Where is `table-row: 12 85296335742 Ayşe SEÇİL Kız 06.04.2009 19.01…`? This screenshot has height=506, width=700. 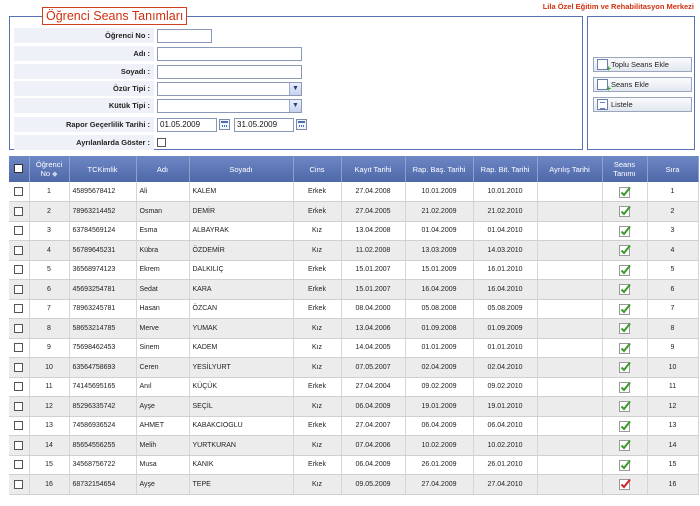
table-row: 12 85296335742 Ayşe SEÇİL Kız 06.04.2009 19.01… is located at coordinates (354, 406).